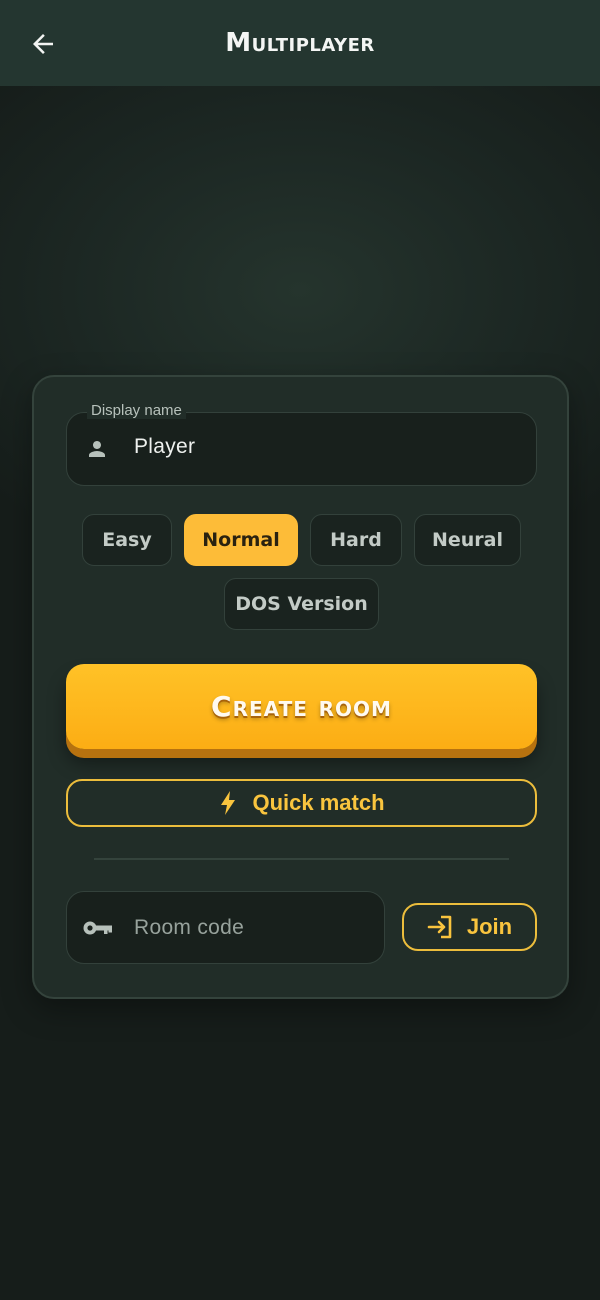  What do you see at coordinates (467, 540) in the screenshot?
I see `difficulty-chip-neural: Neural` at bounding box center [467, 540].